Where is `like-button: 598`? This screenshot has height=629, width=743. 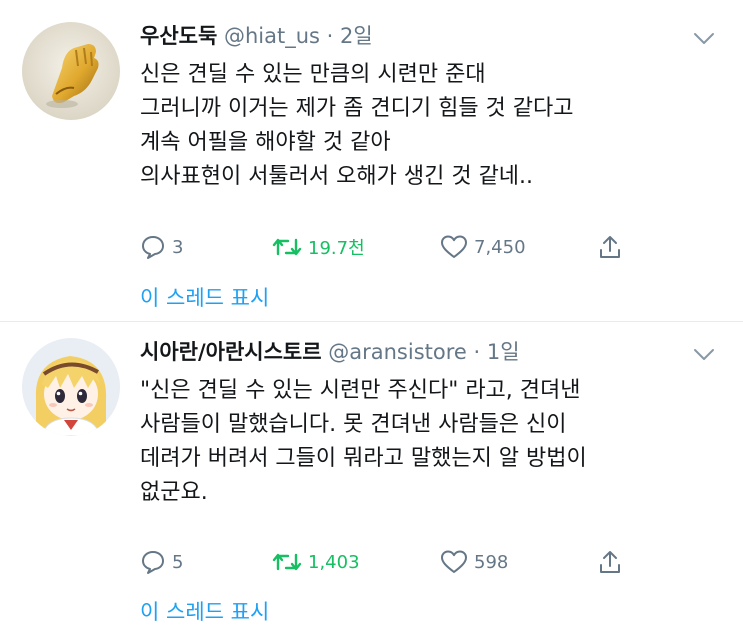
like-button: 598 is located at coordinates (474, 562).